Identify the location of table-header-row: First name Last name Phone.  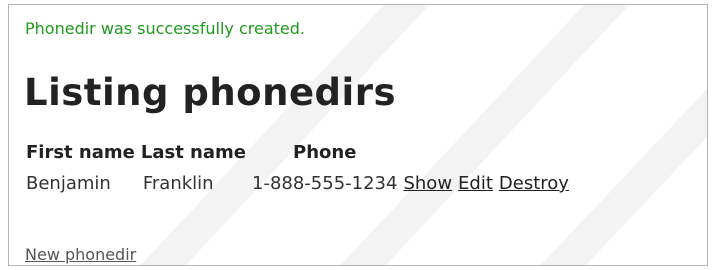
(297, 154).